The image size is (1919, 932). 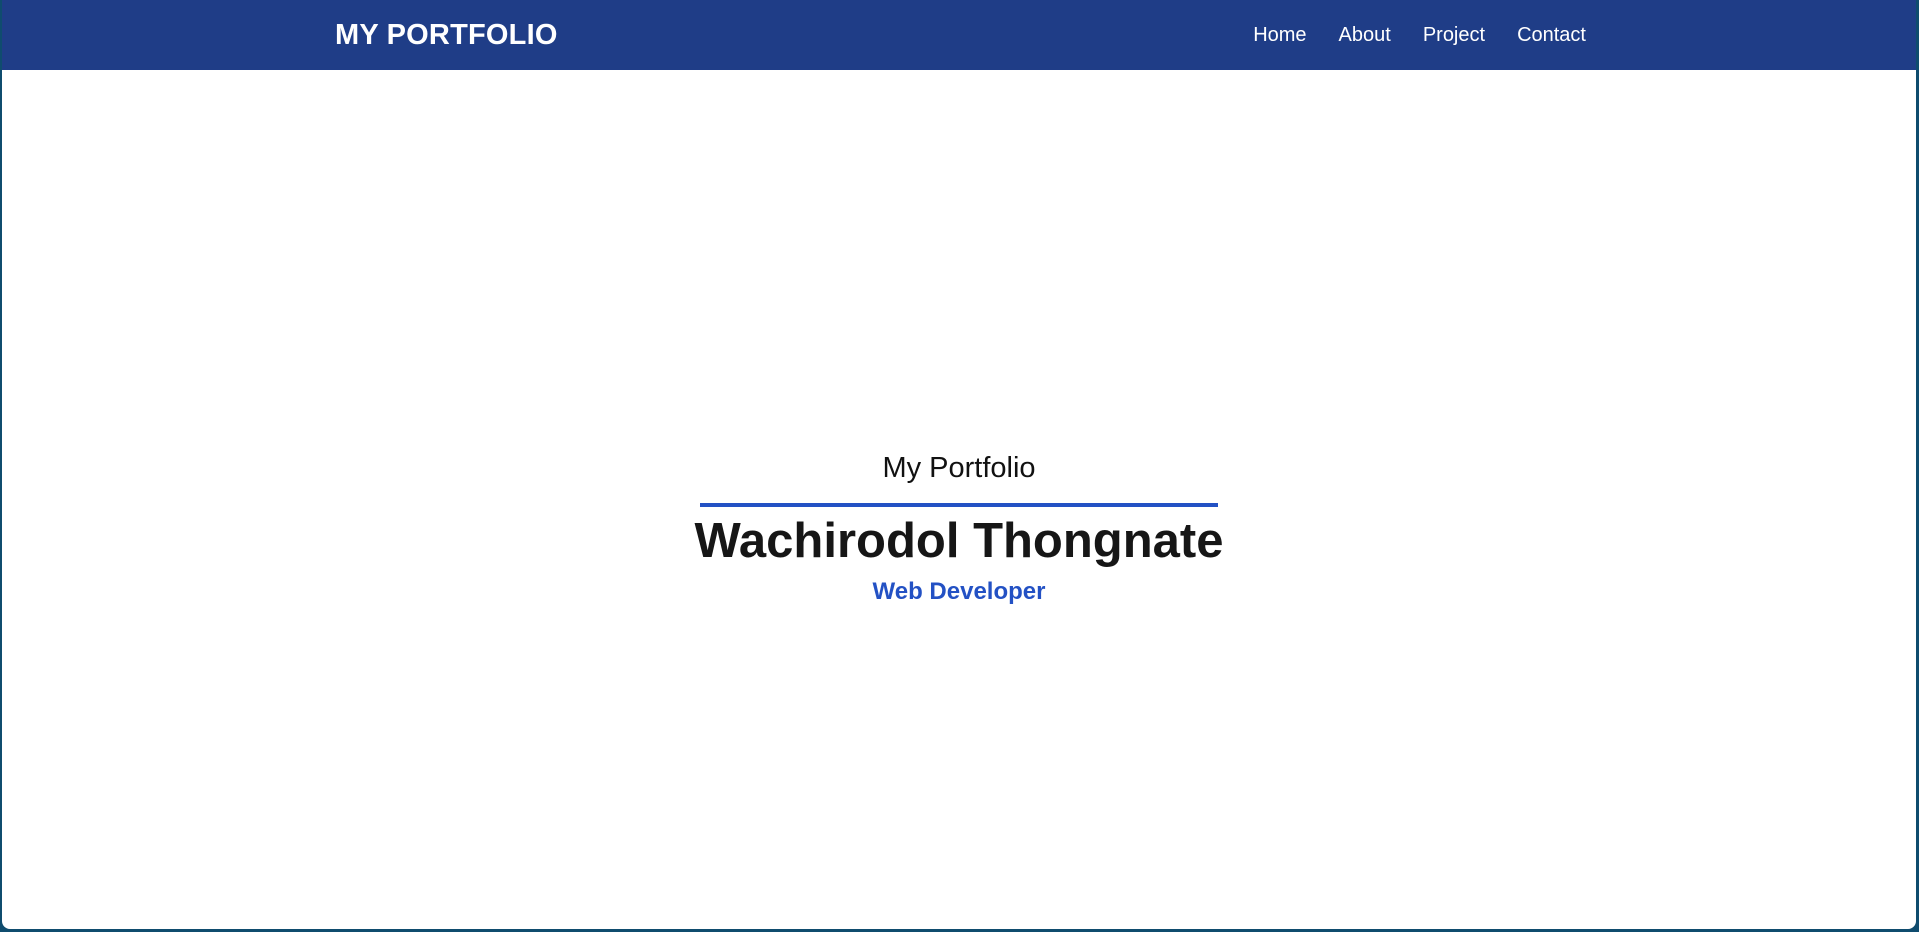 What do you see at coordinates (1551, 35) in the screenshot?
I see `nav-link-contact: Contact` at bounding box center [1551, 35].